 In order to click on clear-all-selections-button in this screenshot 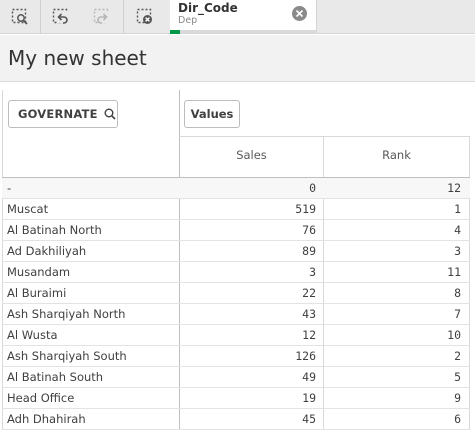, I will do `click(145, 17)`.